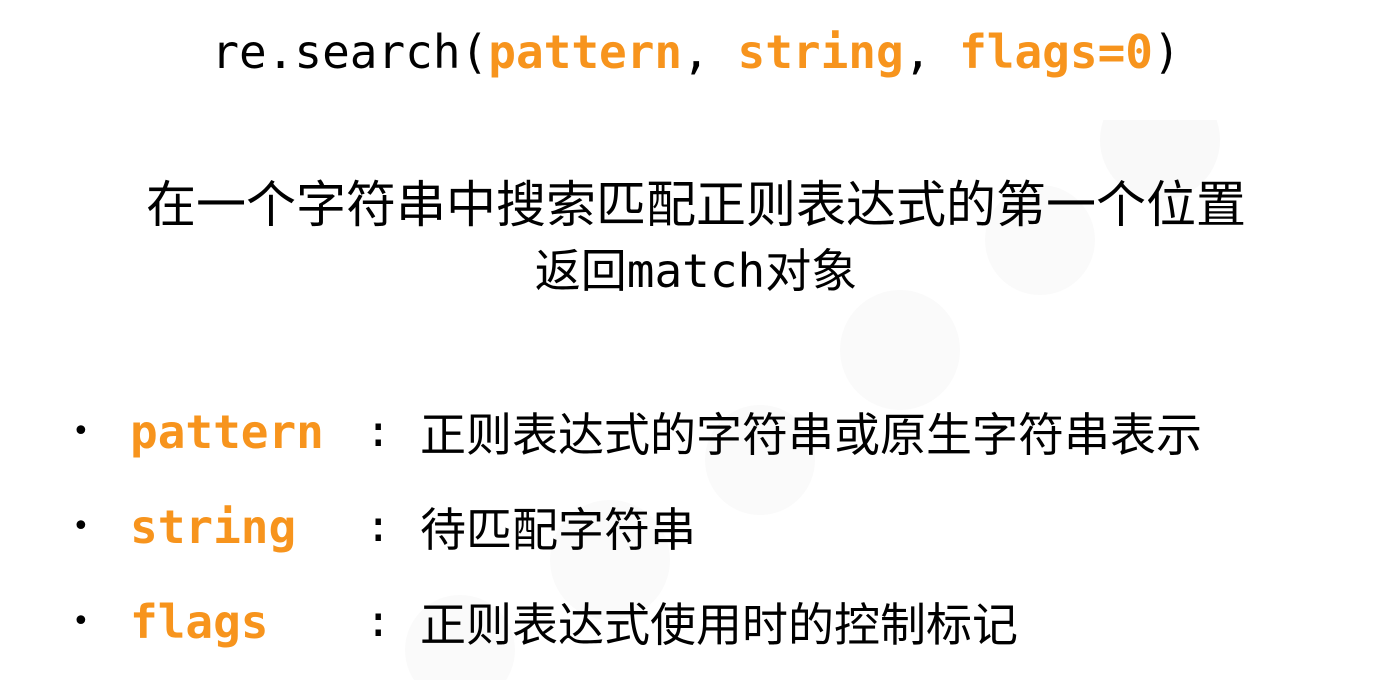 The image size is (1392, 687). What do you see at coordinates (558, 529) in the screenshot?
I see `param-description: 待匹配字符串` at bounding box center [558, 529].